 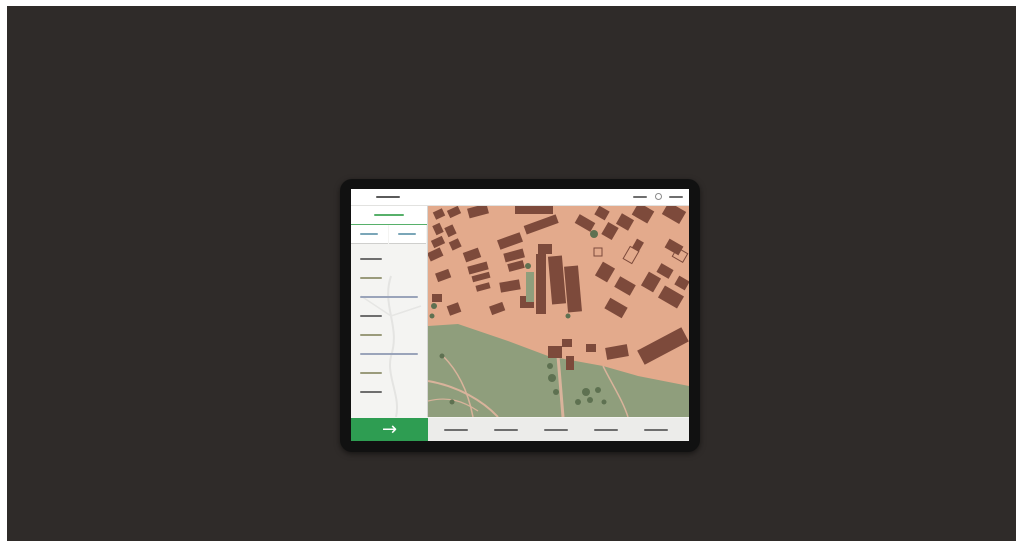 I want to click on tab-primary-label, so click(x=389, y=215).